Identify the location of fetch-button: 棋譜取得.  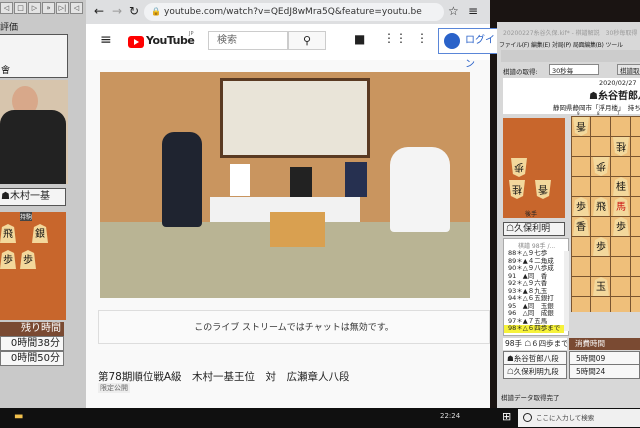
(628, 69).